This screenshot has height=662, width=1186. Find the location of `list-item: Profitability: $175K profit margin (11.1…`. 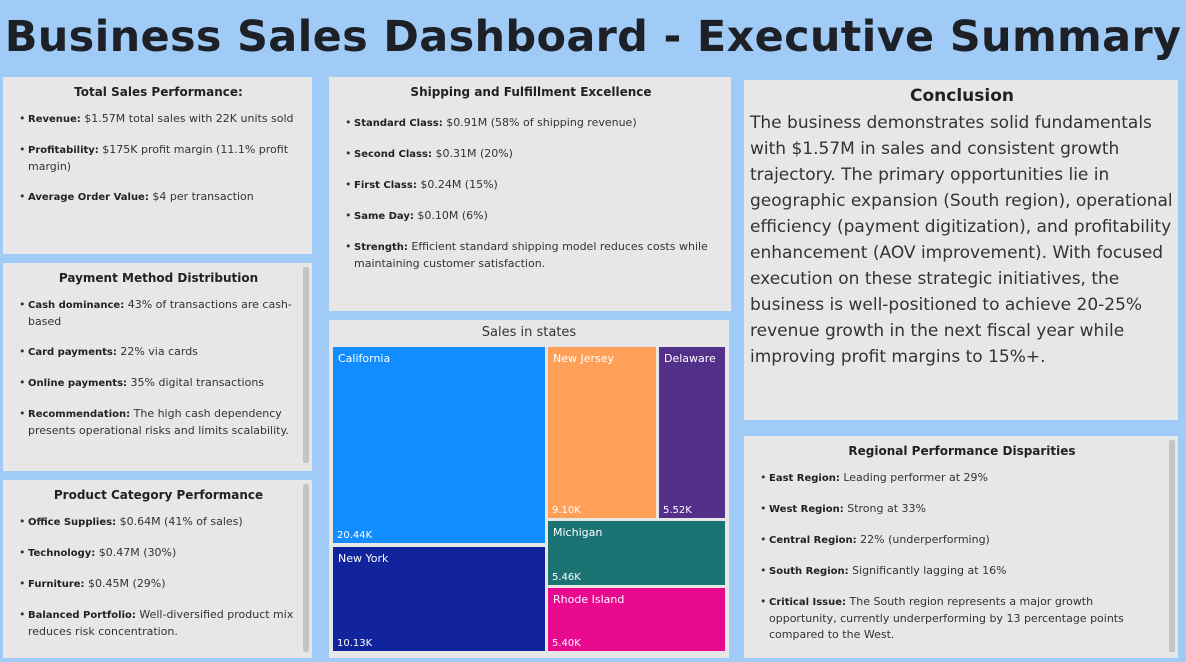

list-item: Profitability: $175K profit margin (11.1… is located at coordinates (158, 158).